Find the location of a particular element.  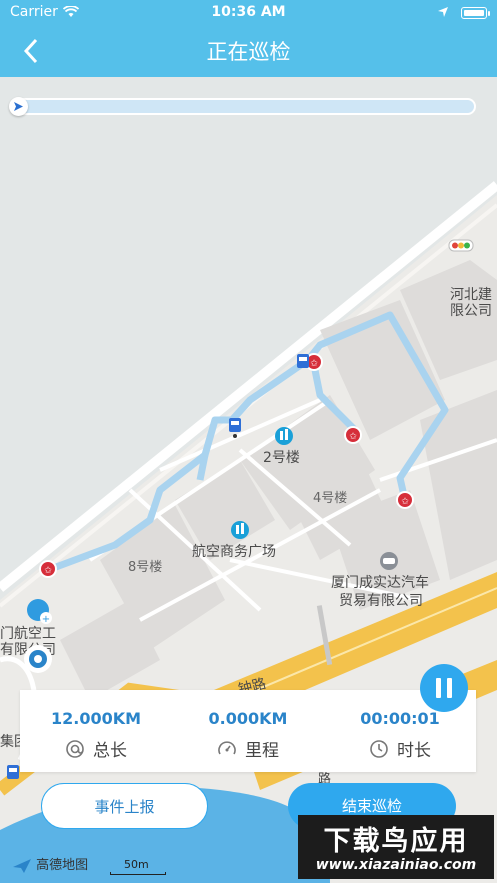

stat-distance: 0.000KM 里程 is located at coordinates (248, 731).